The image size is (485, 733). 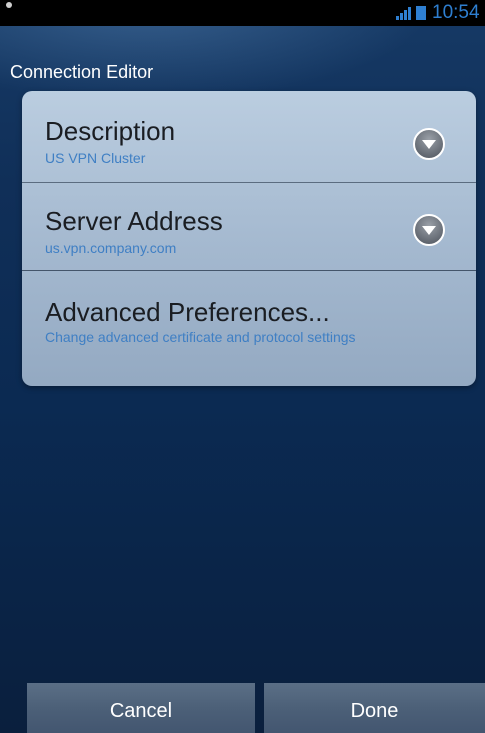 I want to click on status-time: 10:54, so click(x=456, y=12).